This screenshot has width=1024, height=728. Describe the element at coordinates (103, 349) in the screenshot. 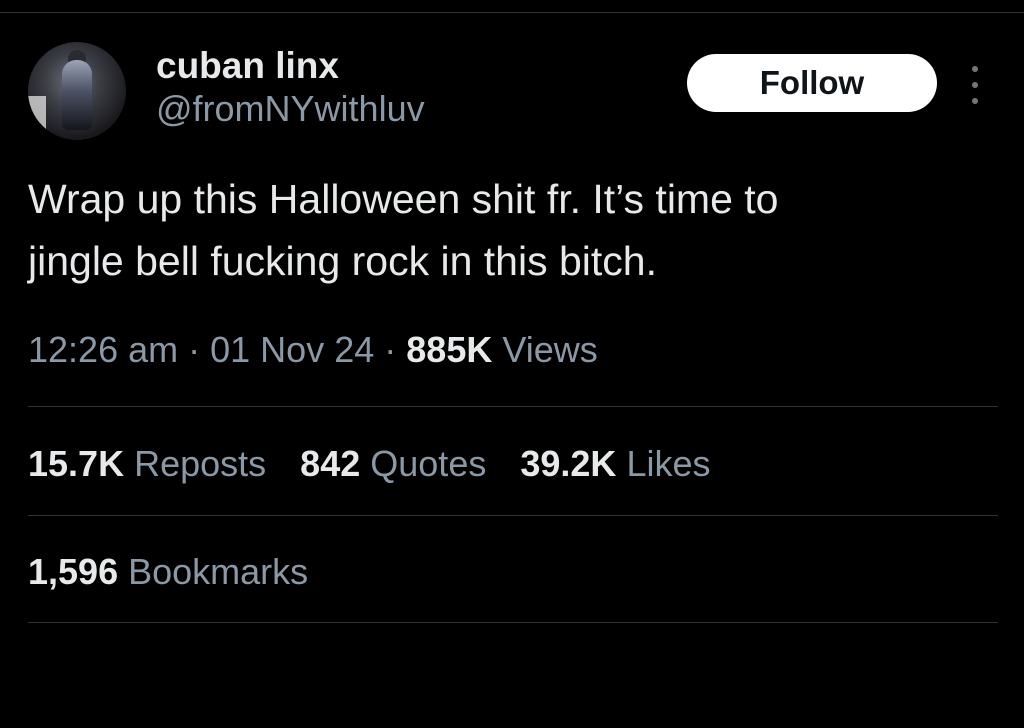

I see `tweet-time: 12:26 am` at that location.